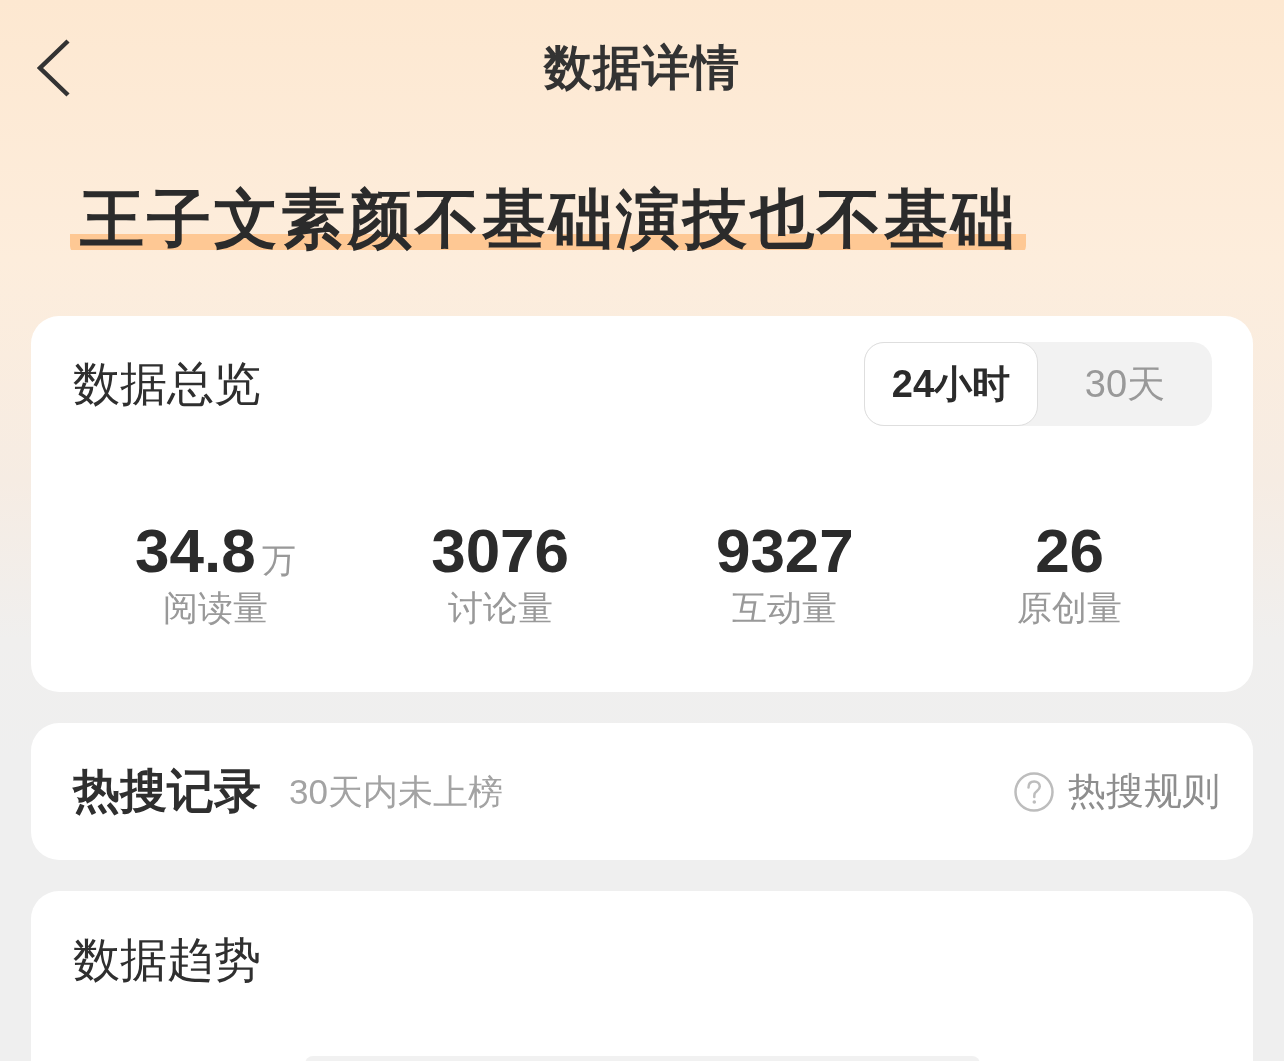  Describe the element at coordinates (215, 608) in the screenshot. I see `stat-label: 阅读量` at that location.